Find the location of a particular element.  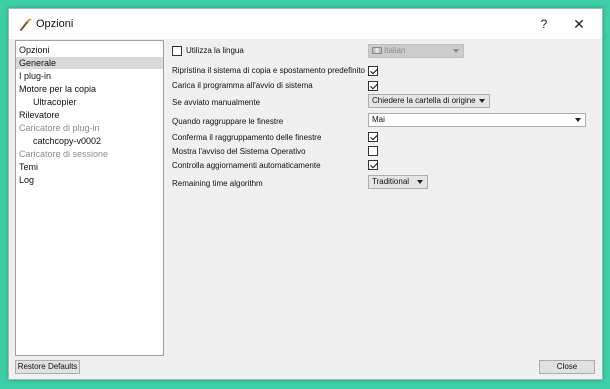

check-updates-checkbox is located at coordinates (373, 165).